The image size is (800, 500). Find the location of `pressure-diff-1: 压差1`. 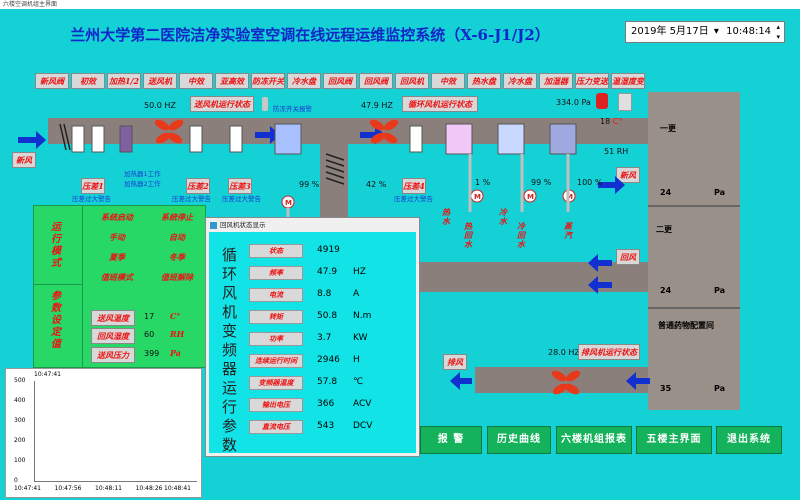

pressure-diff-1: 压差1 is located at coordinates (93, 186).